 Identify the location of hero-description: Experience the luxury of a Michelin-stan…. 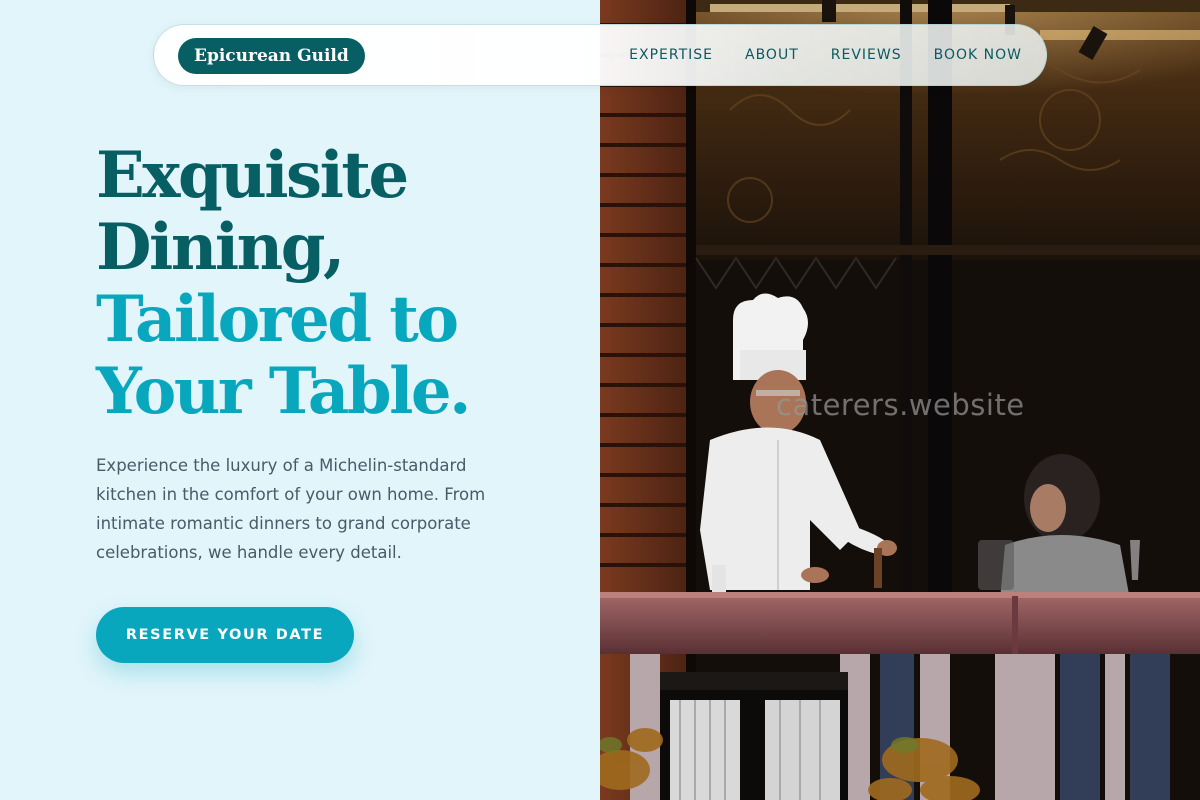
(291, 509).